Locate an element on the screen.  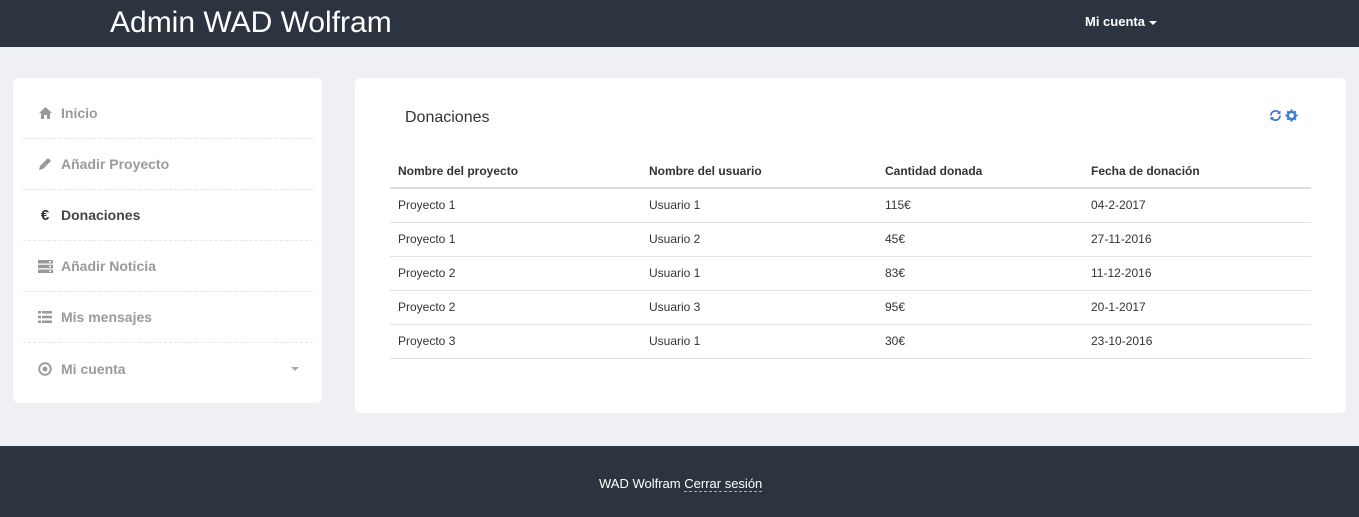
column-header: Fecha de donación is located at coordinates (1197, 171).